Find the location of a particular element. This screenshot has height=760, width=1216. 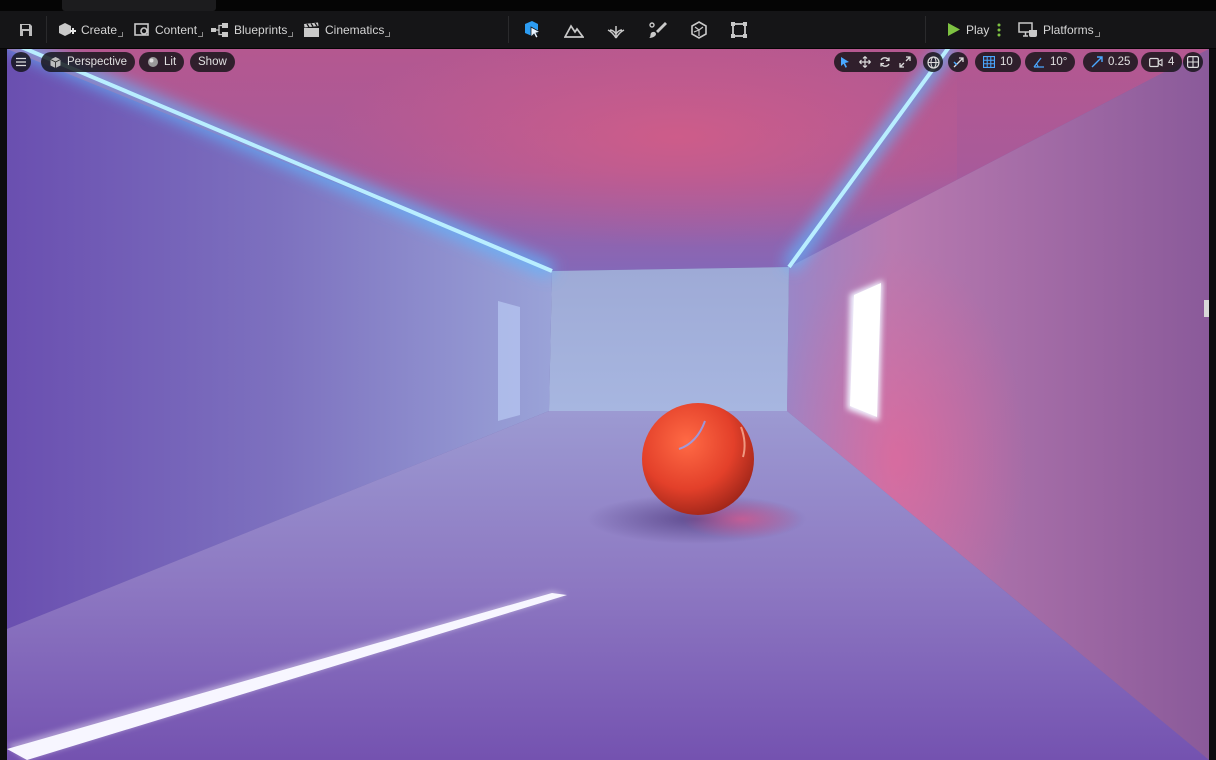

play-icon is located at coordinates (954, 29).